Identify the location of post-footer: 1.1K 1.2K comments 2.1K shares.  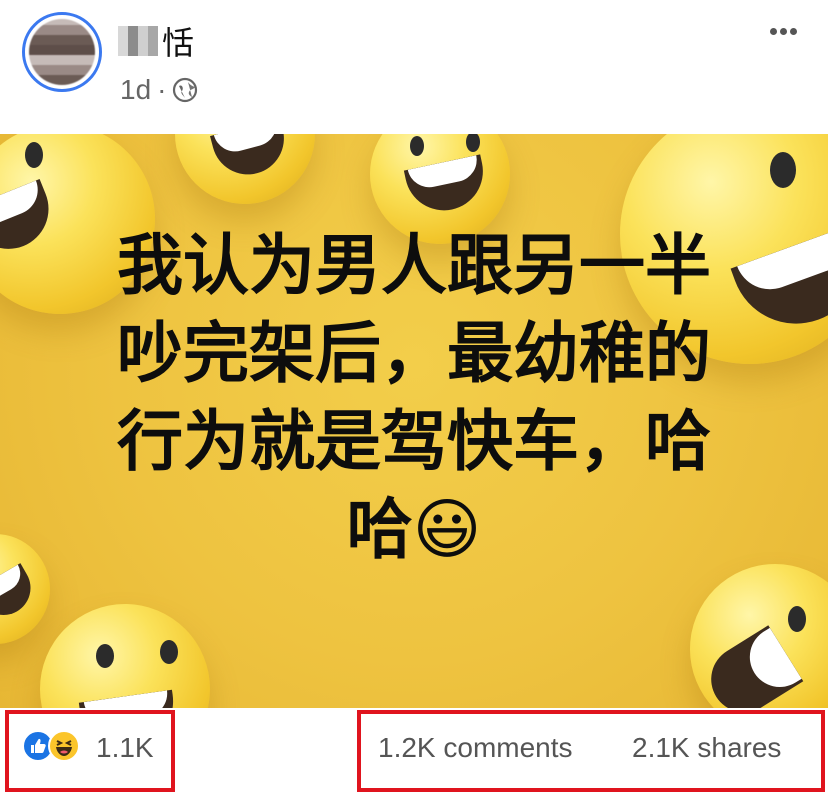
(414, 753).